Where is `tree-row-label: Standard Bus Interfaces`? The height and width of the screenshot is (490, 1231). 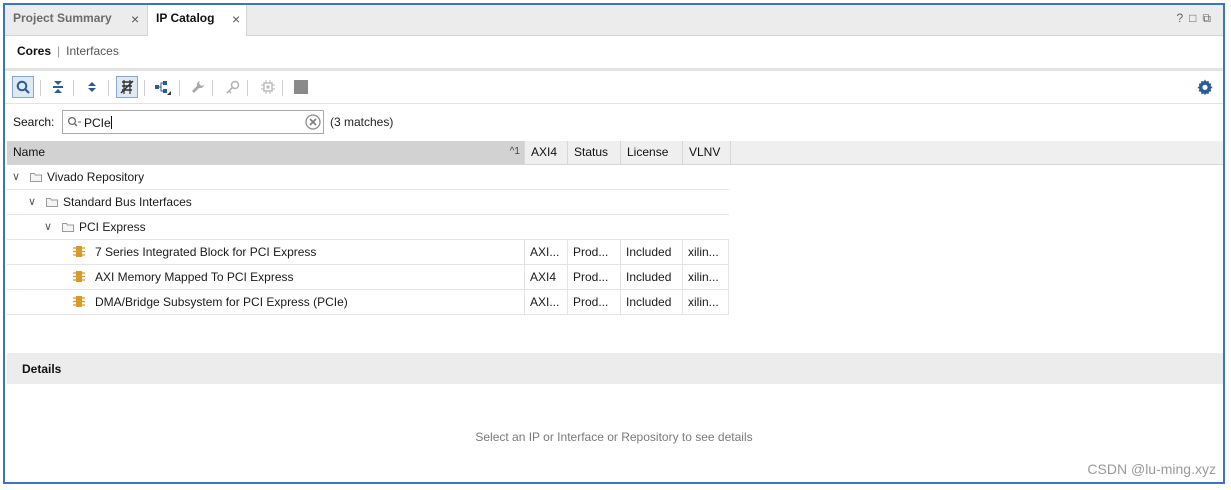
tree-row-label: Standard Bus Interfaces is located at coordinates (127, 202).